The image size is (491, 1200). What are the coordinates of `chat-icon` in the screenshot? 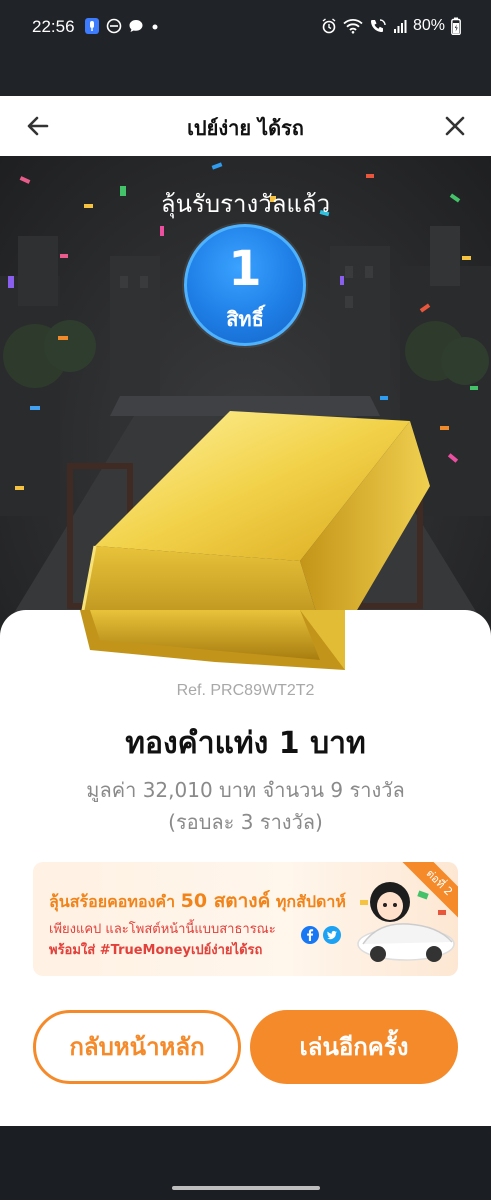 It's located at (136, 26).